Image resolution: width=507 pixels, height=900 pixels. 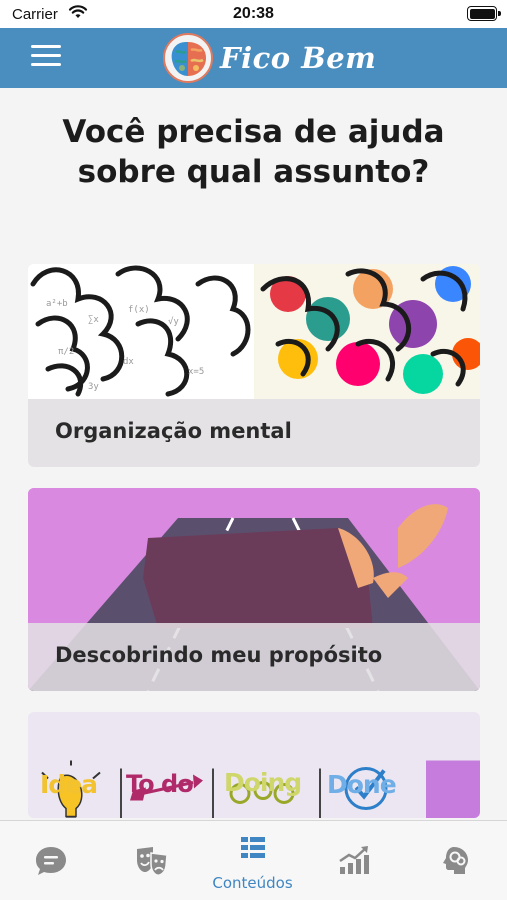 What do you see at coordinates (196, 372) in the screenshot?
I see `svg-text: x=5` at bounding box center [196, 372].